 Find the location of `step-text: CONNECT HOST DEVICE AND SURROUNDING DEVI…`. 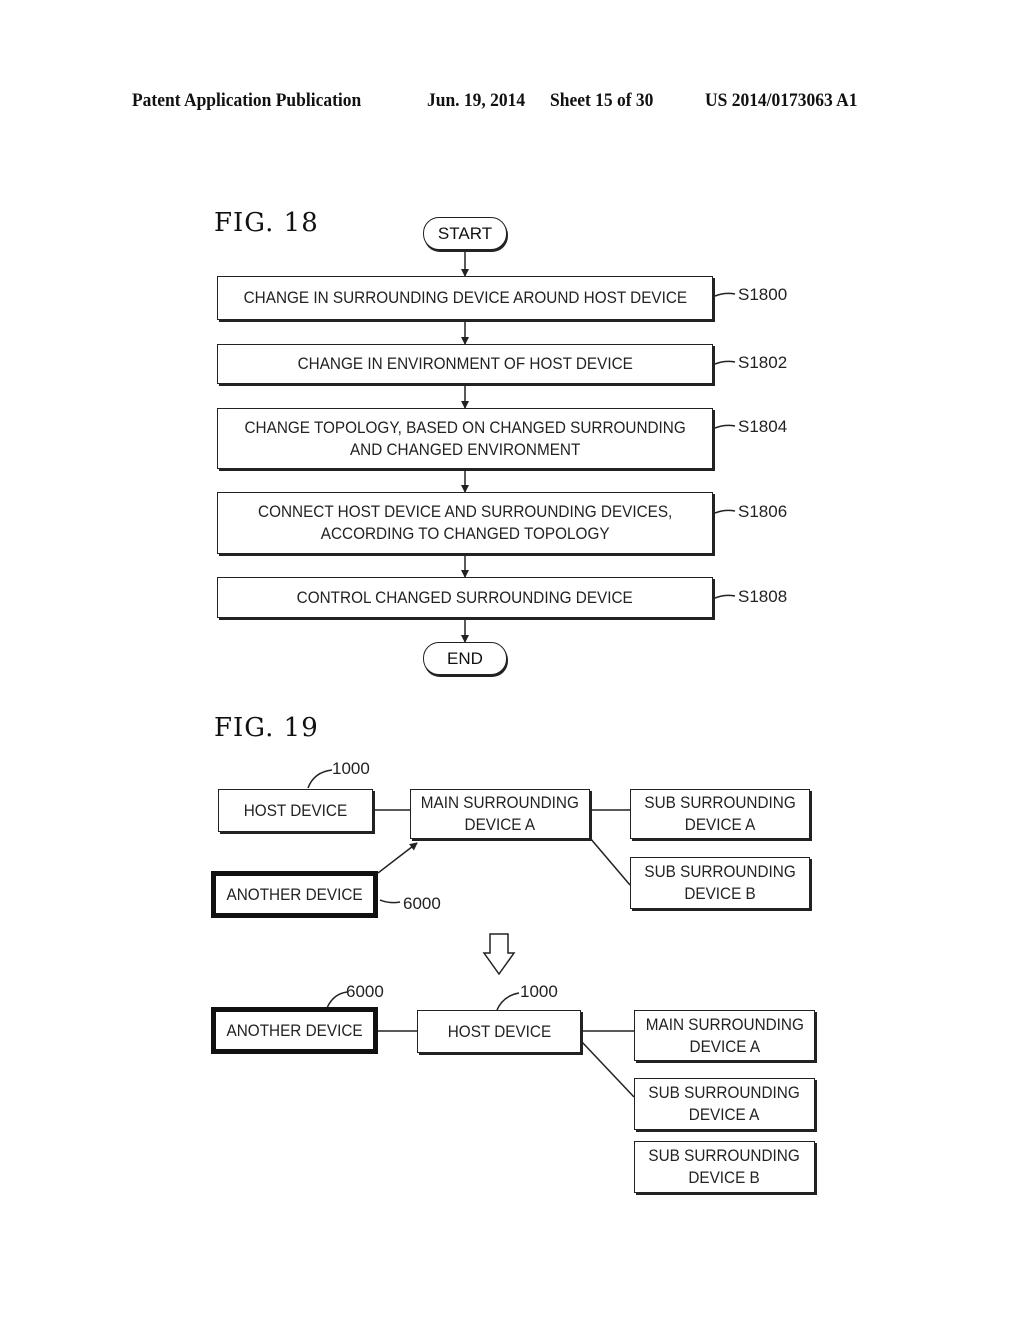

step-text: CONNECT HOST DEVICE AND SURROUNDING DEVI… is located at coordinates (465, 522).